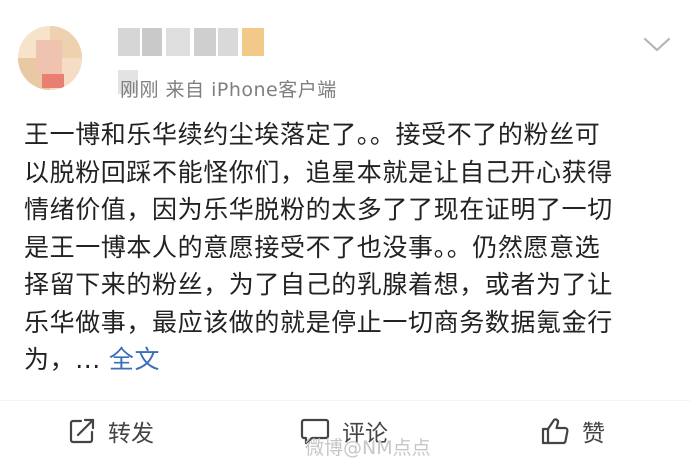  What do you see at coordinates (312, 134) in the screenshot?
I see `post-body-line: 王一博和乐华续约尘埃落定了。。接受不了的粉丝可` at bounding box center [312, 134].